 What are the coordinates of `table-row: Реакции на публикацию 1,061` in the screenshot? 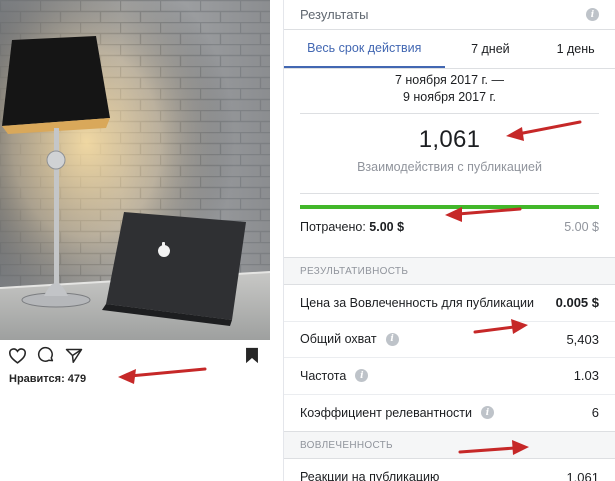 It's located at (449, 470).